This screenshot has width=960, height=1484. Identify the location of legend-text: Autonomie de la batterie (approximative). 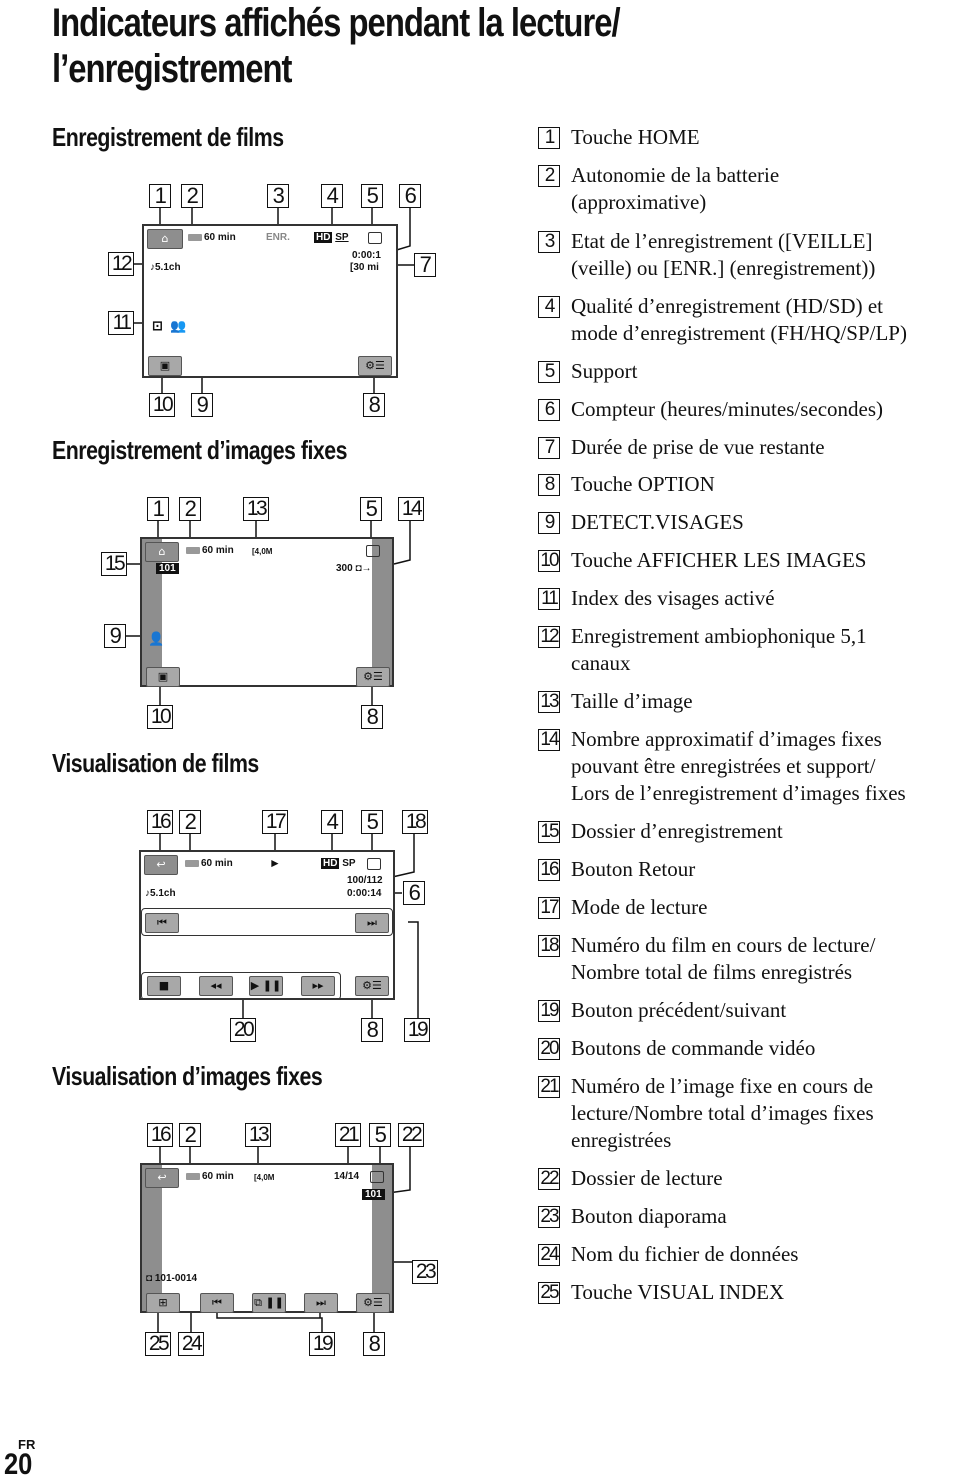
(675, 188).